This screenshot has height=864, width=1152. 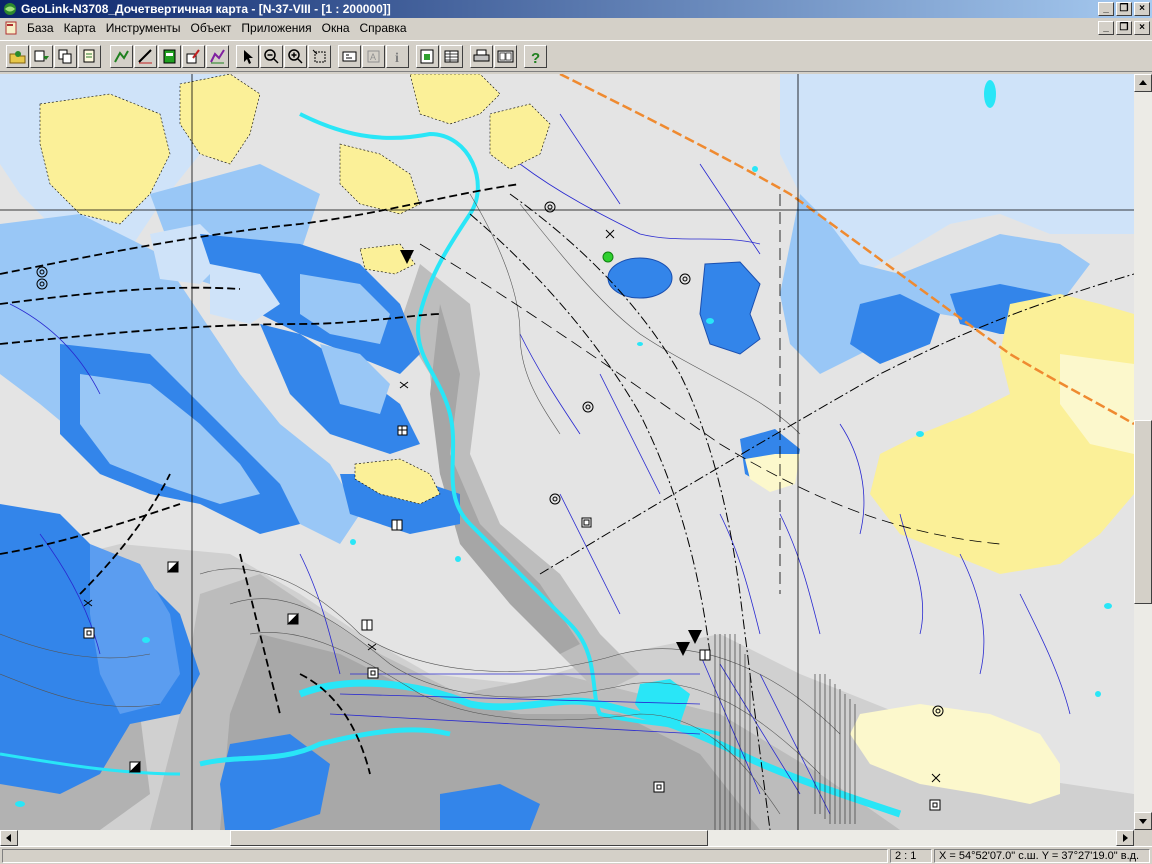 I want to click on edit-layer-icon, so click(x=121, y=56).